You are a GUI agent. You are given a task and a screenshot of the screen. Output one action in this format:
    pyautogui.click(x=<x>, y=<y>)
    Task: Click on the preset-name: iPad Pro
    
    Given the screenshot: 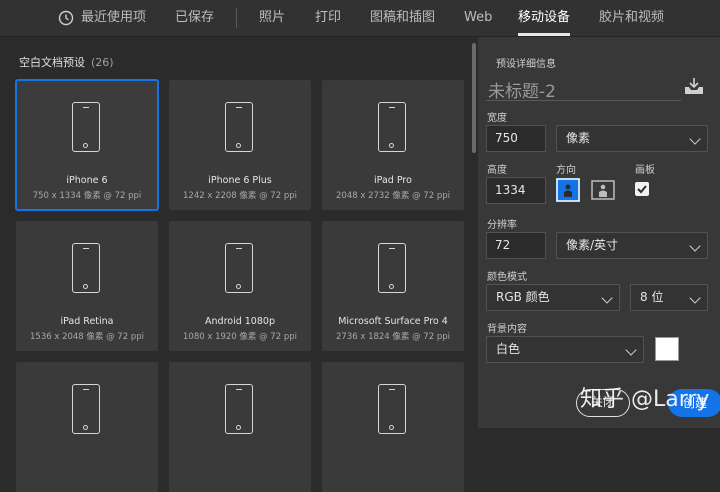 What is the action you would take?
    pyautogui.click(x=393, y=180)
    